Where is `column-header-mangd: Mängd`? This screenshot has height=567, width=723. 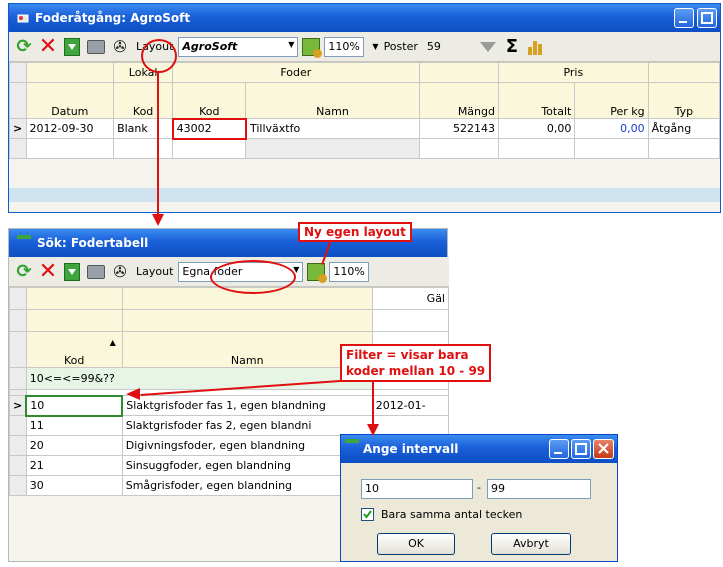
column-header-mangd: Mängd is located at coordinates (458, 100).